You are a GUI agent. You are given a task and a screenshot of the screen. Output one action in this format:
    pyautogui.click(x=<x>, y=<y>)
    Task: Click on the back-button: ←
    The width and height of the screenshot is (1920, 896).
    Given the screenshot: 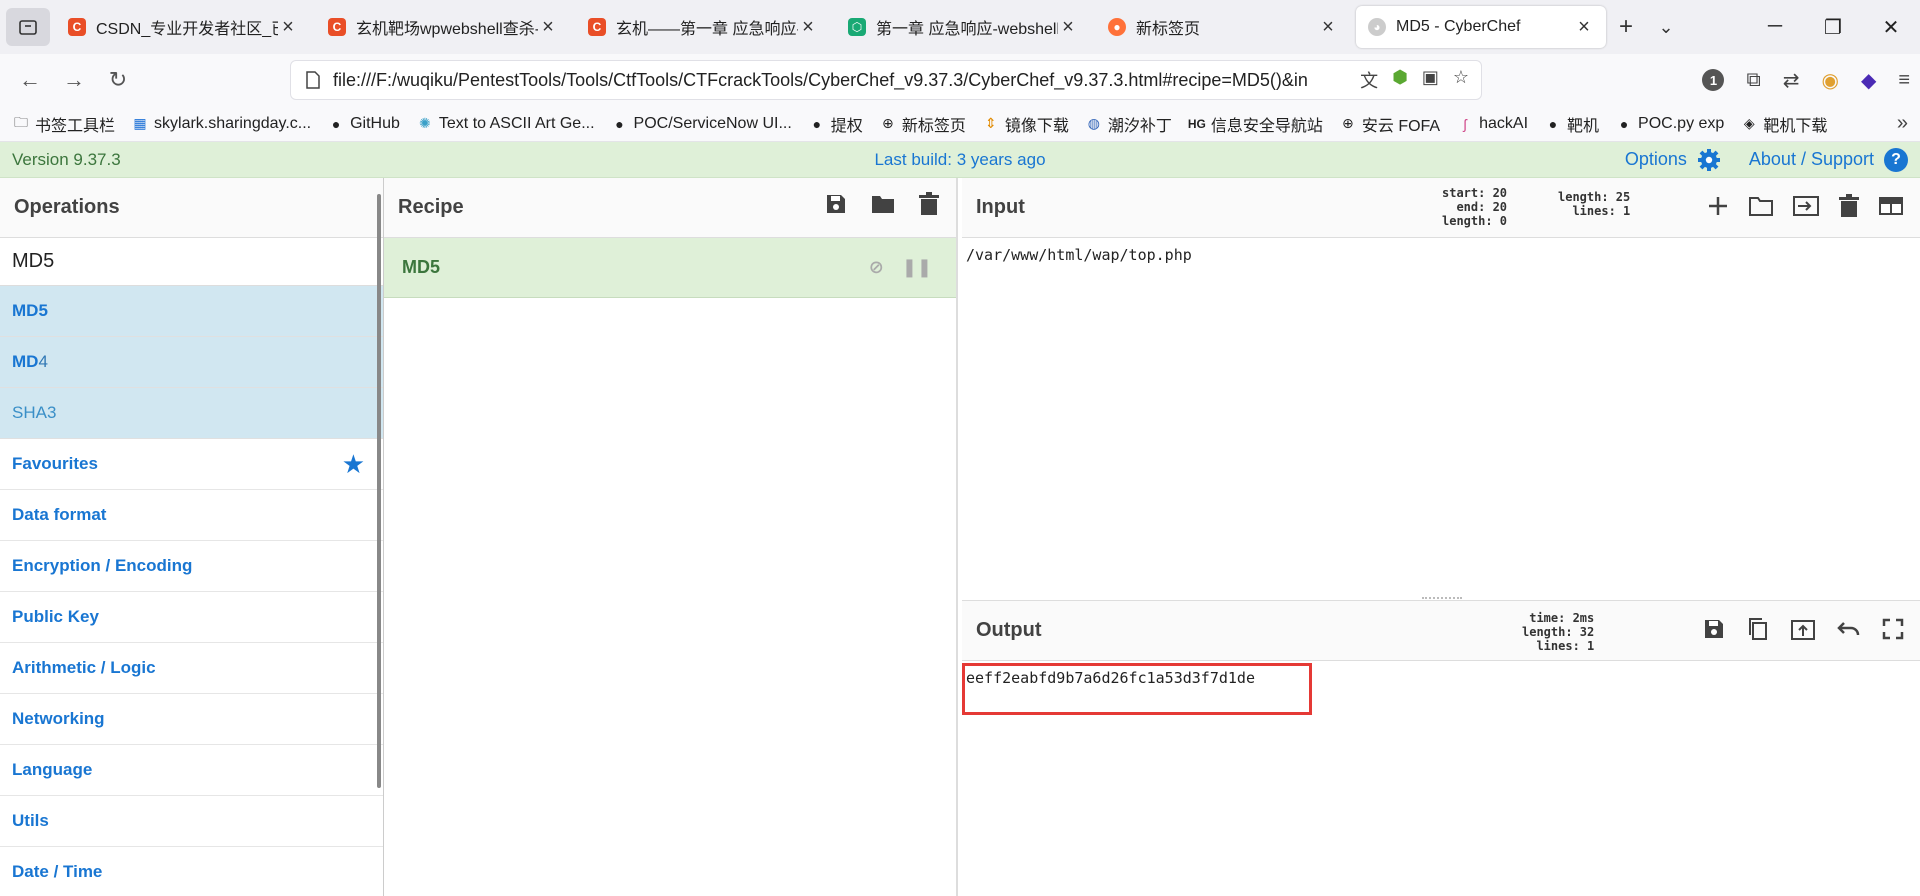 What is the action you would take?
    pyautogui.click(x=30, y=80)
    